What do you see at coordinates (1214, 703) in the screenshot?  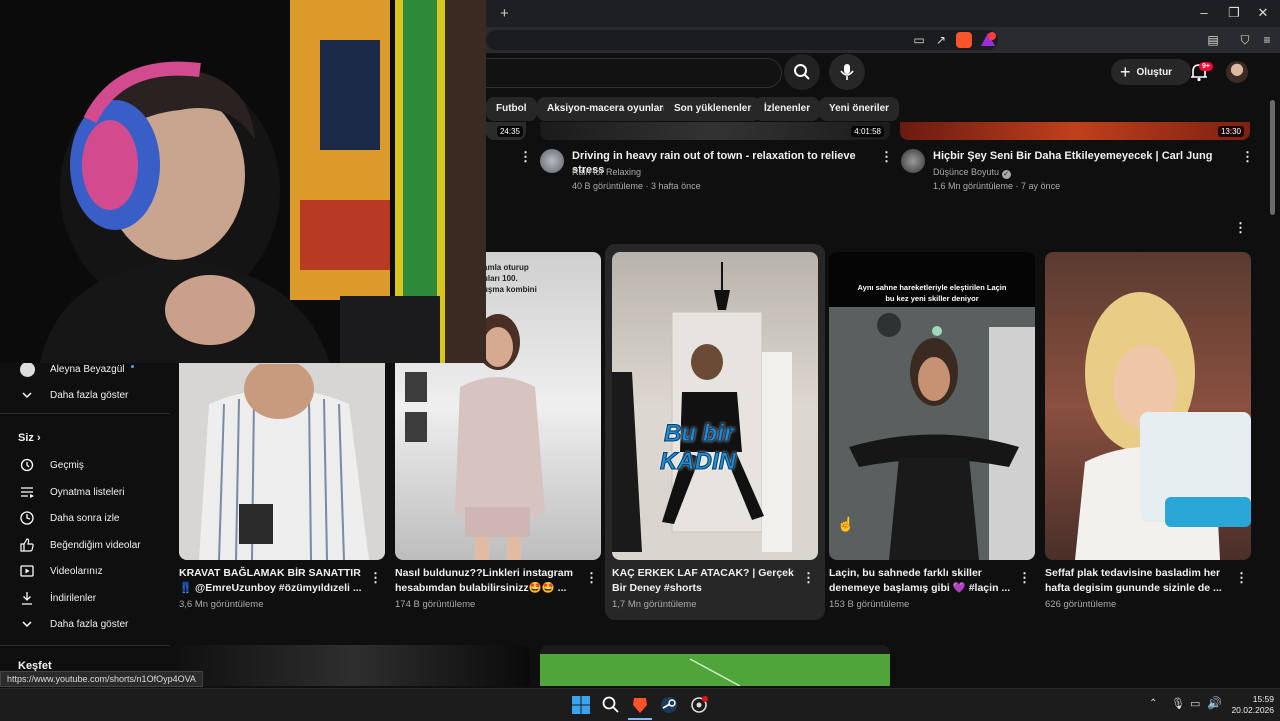 I see `volume-icon: 🔊` at bounding box center [1214, 703].